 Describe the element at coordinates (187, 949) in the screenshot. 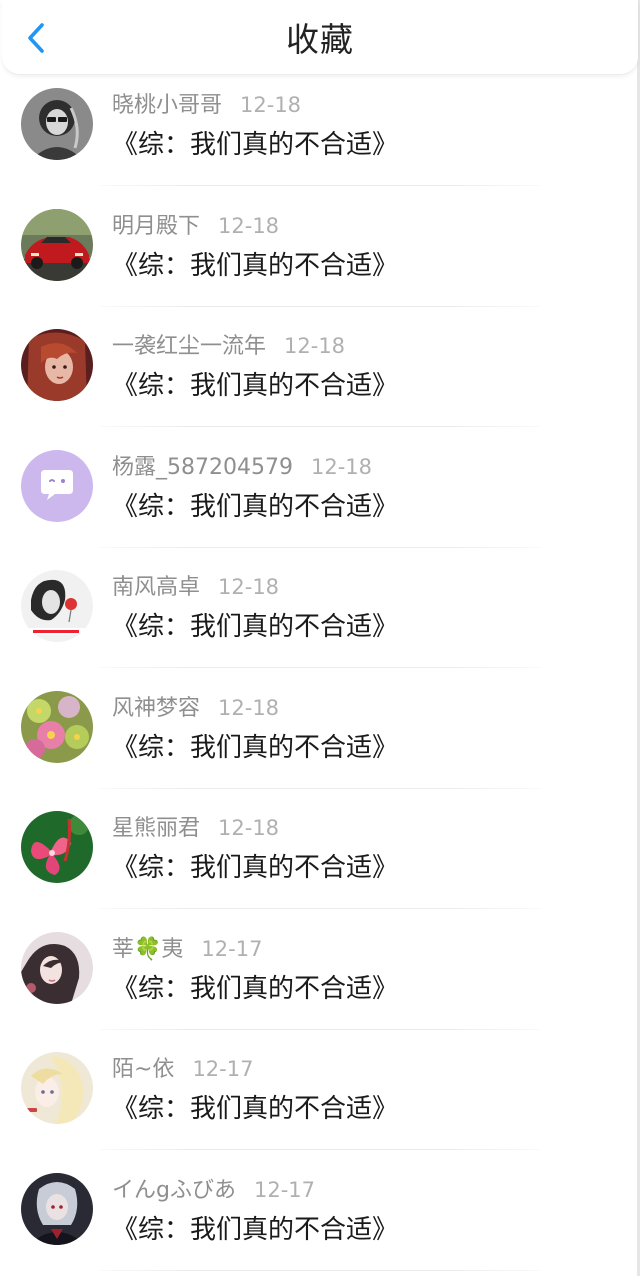

I see `item-meta: 莘🍀夷 12-17` at that location.